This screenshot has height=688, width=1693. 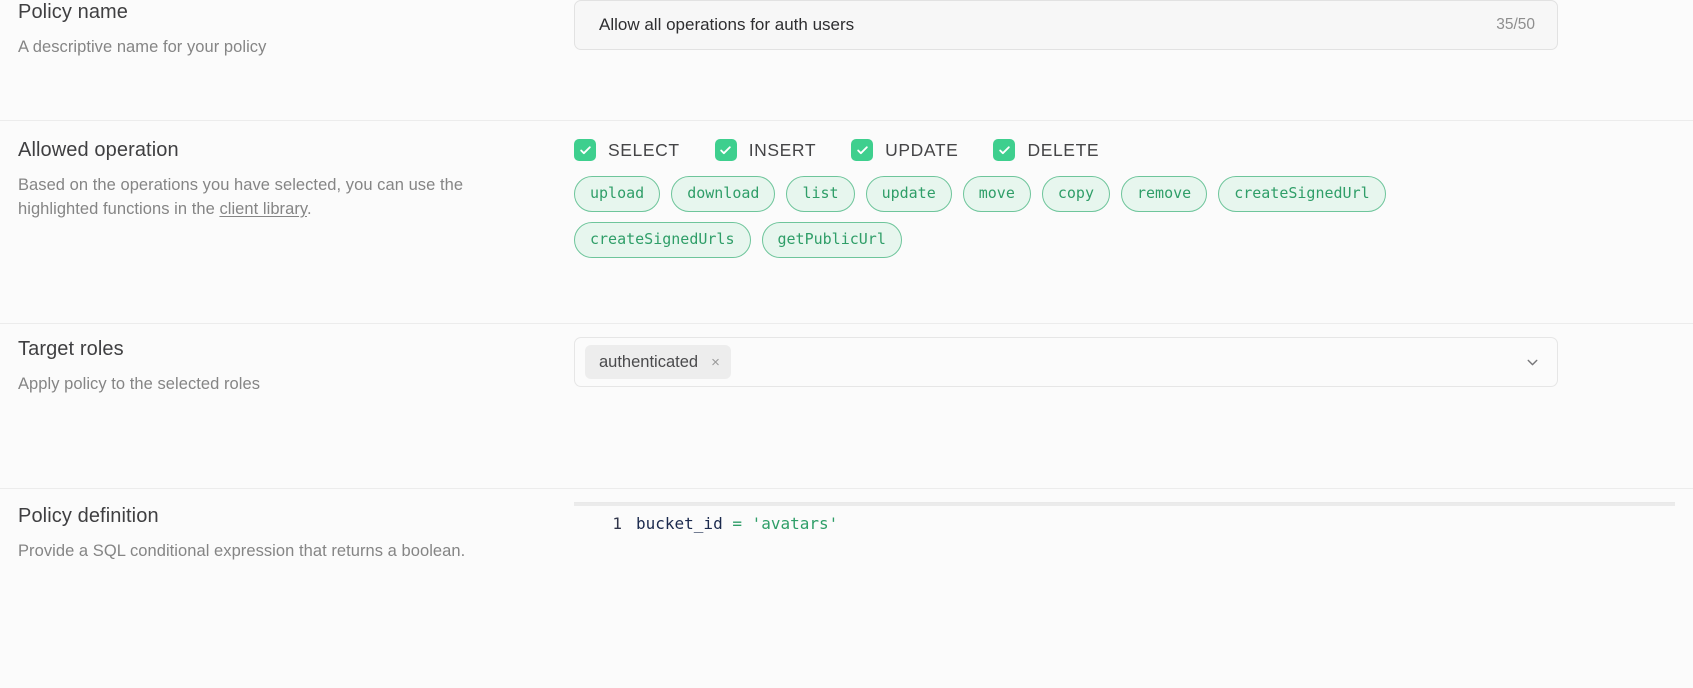 I want to click on editor-scrollbar, so click(x=1124, y=504).